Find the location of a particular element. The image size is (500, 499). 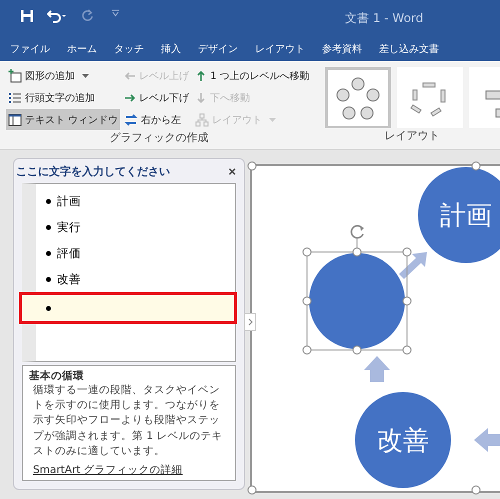

undo-icon is located at coordinates (57, 16).